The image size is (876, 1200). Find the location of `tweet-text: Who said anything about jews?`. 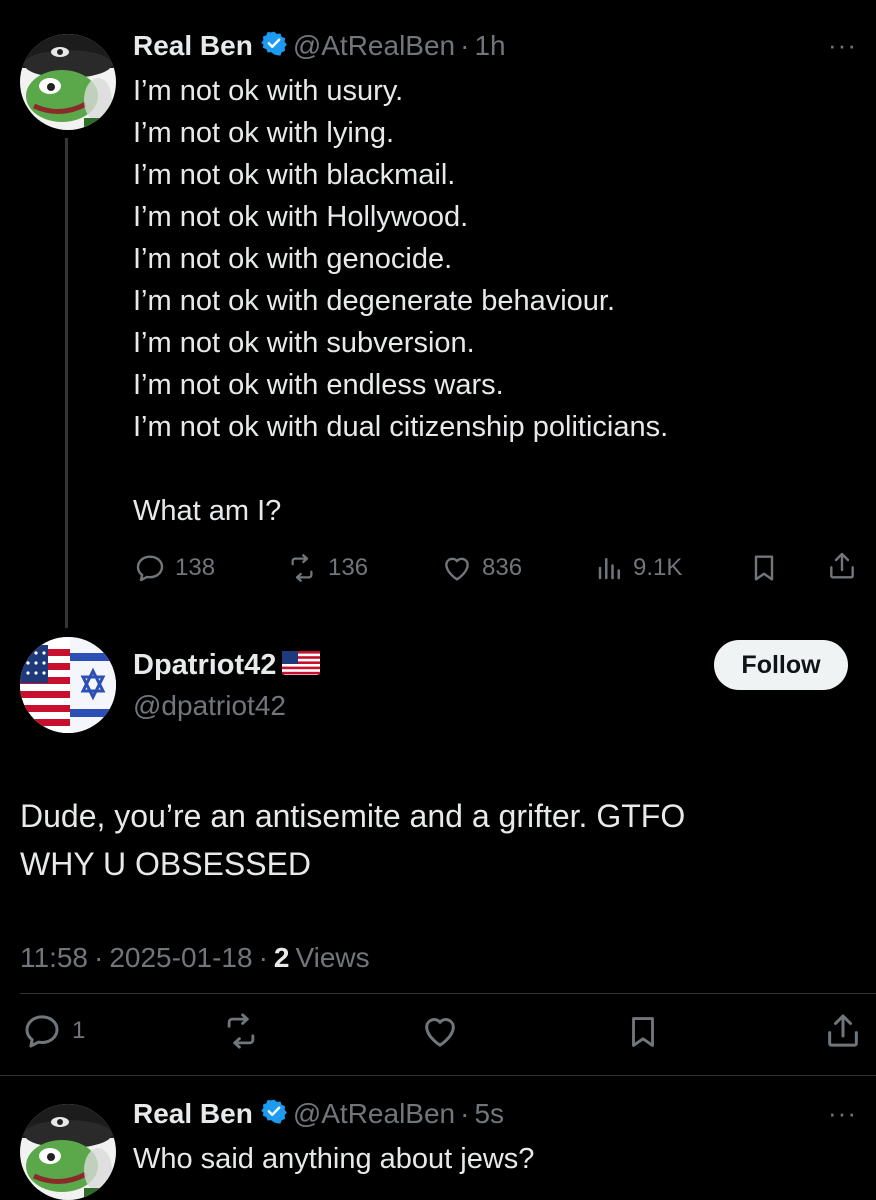

tweet-text: Who said anything about jews? is located at coordinates (334, 1159).